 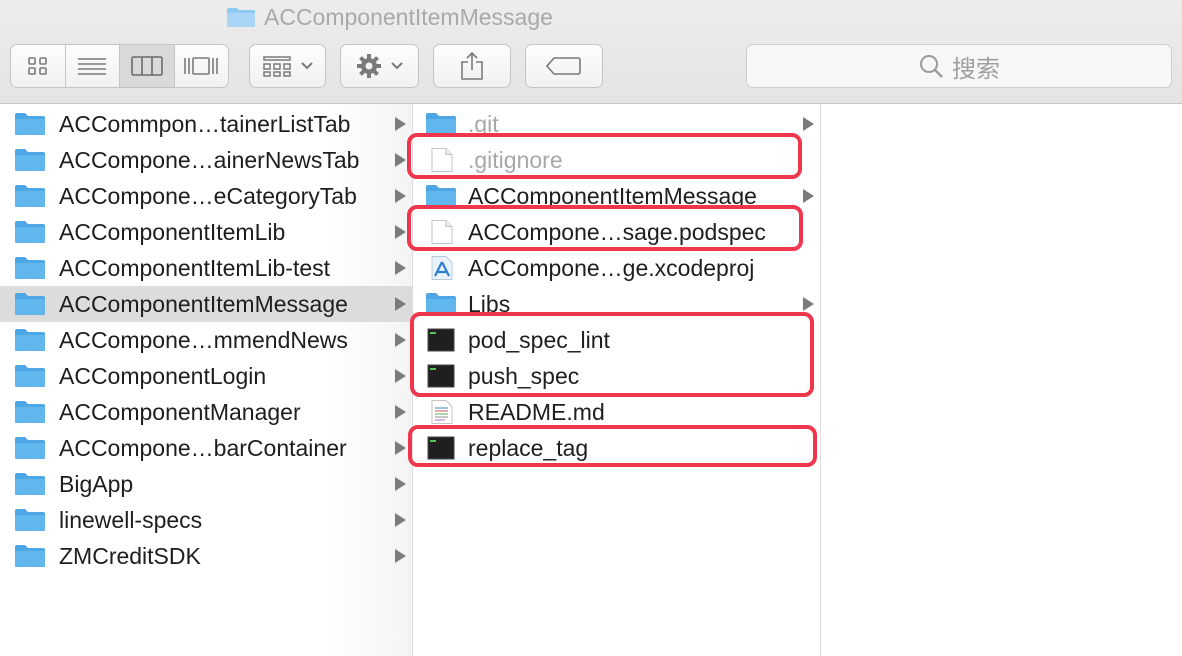 I want to click on search-field: 搜索, so click(x=959, y=66).